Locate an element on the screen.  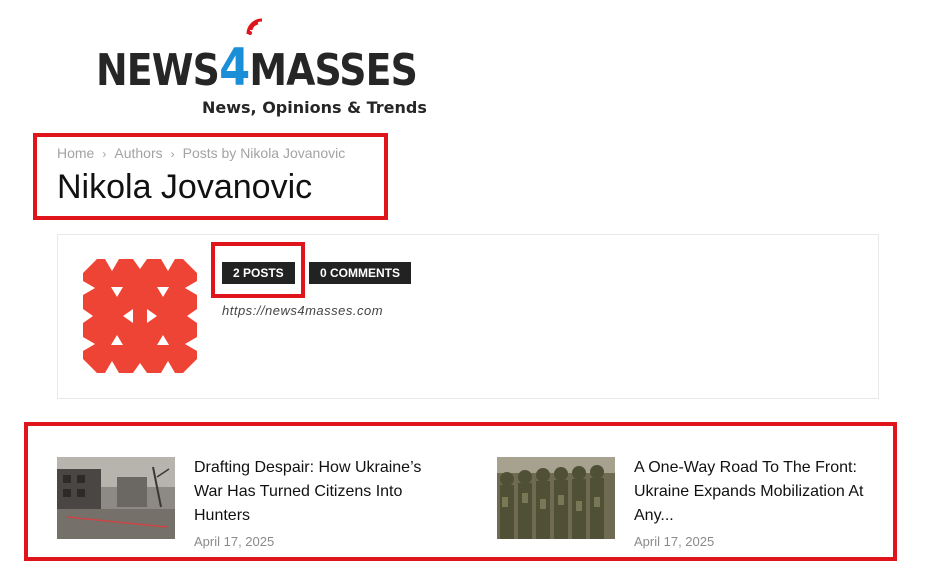
site-logo: NEWS4MASSES News, Opinions & Trends is located at coordinates (261, 66).